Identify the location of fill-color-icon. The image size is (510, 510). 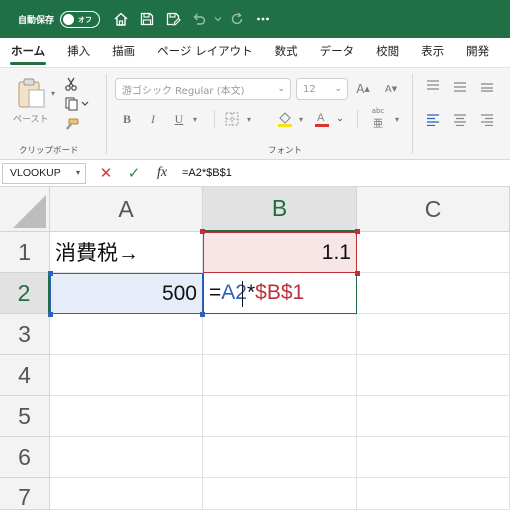
(285, 119).